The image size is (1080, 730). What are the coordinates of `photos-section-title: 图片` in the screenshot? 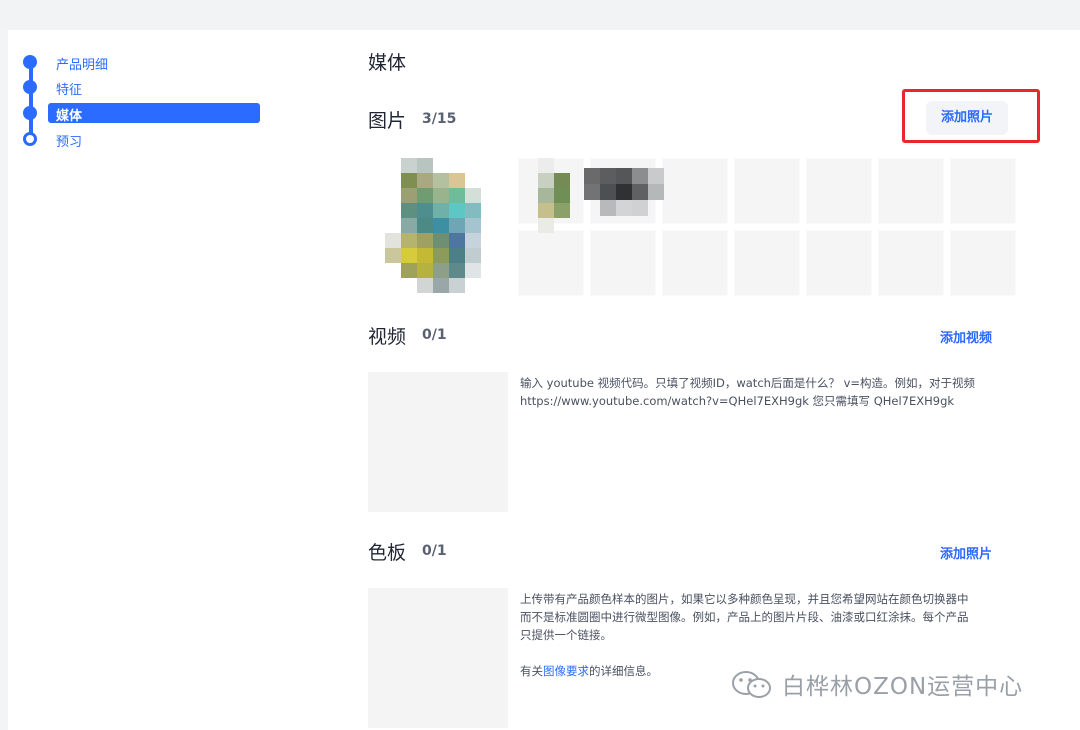 It's located at (387, 121).